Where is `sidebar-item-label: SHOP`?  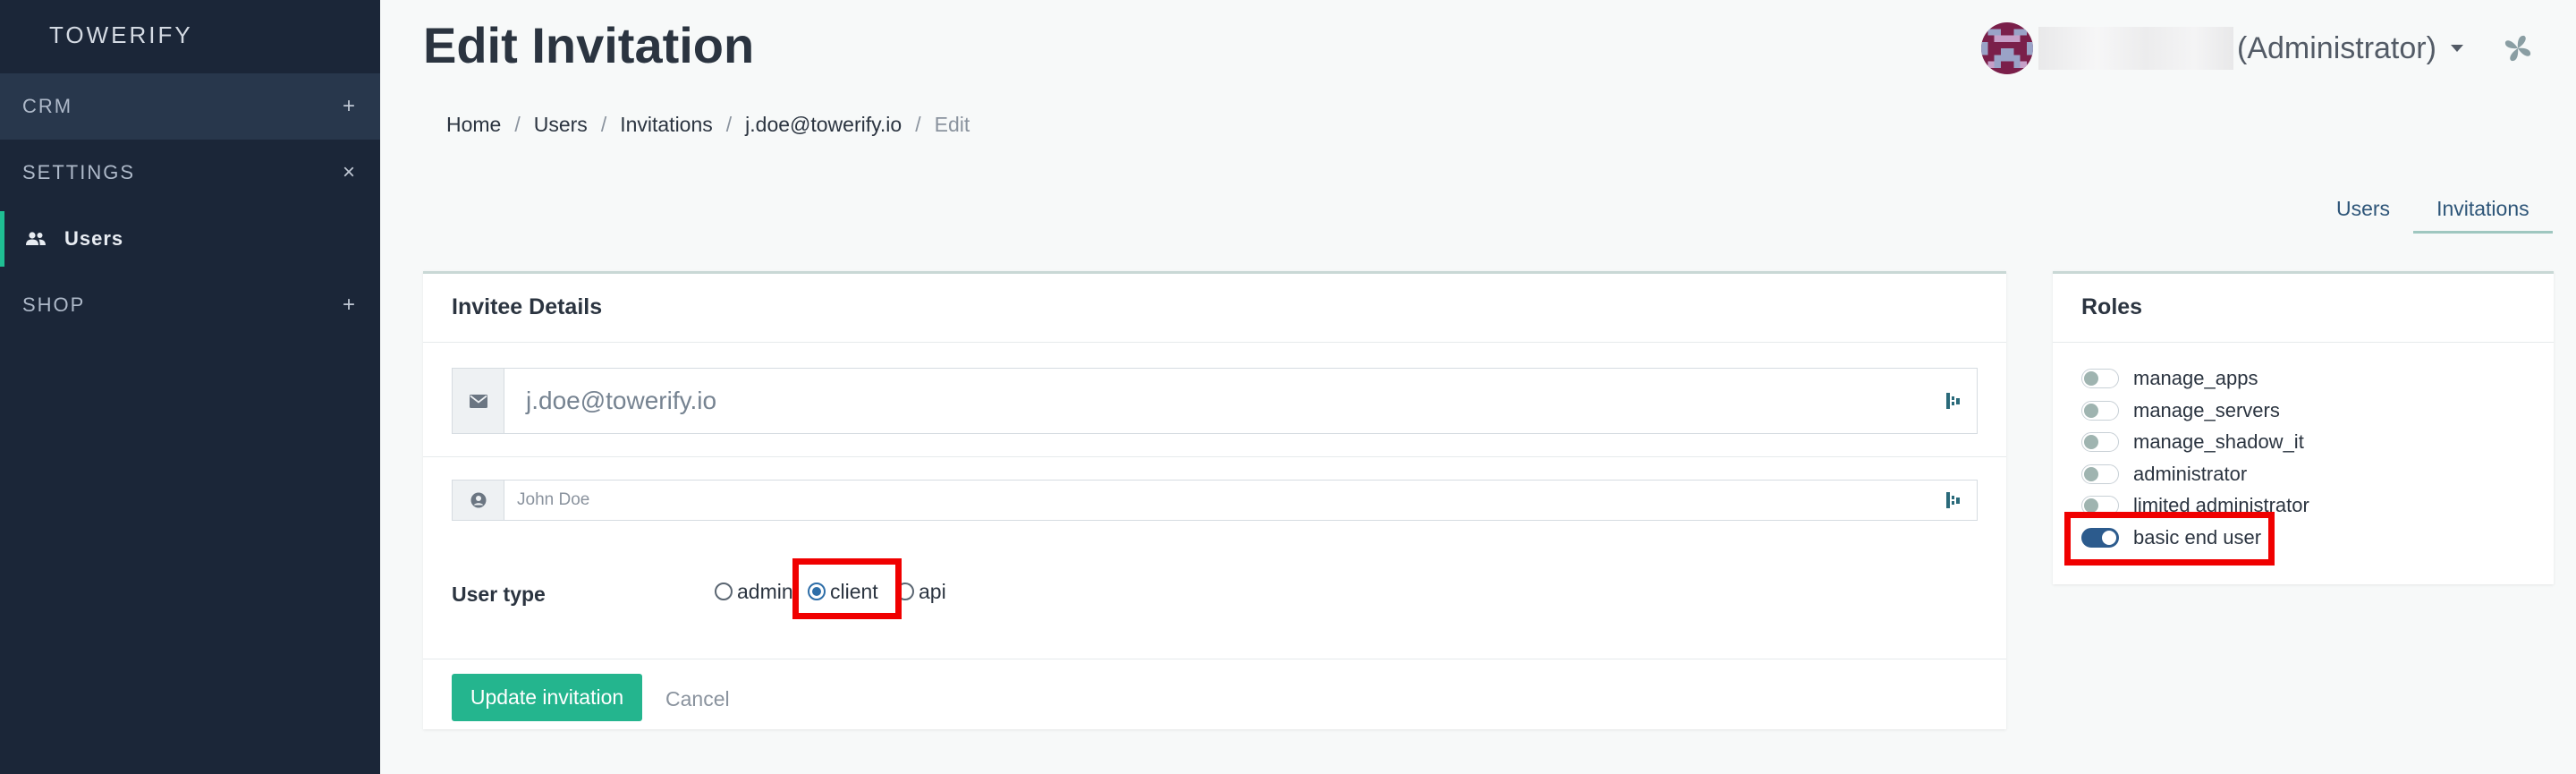 sidebar-item-label: SHOP is located at coordinates (54, 304).